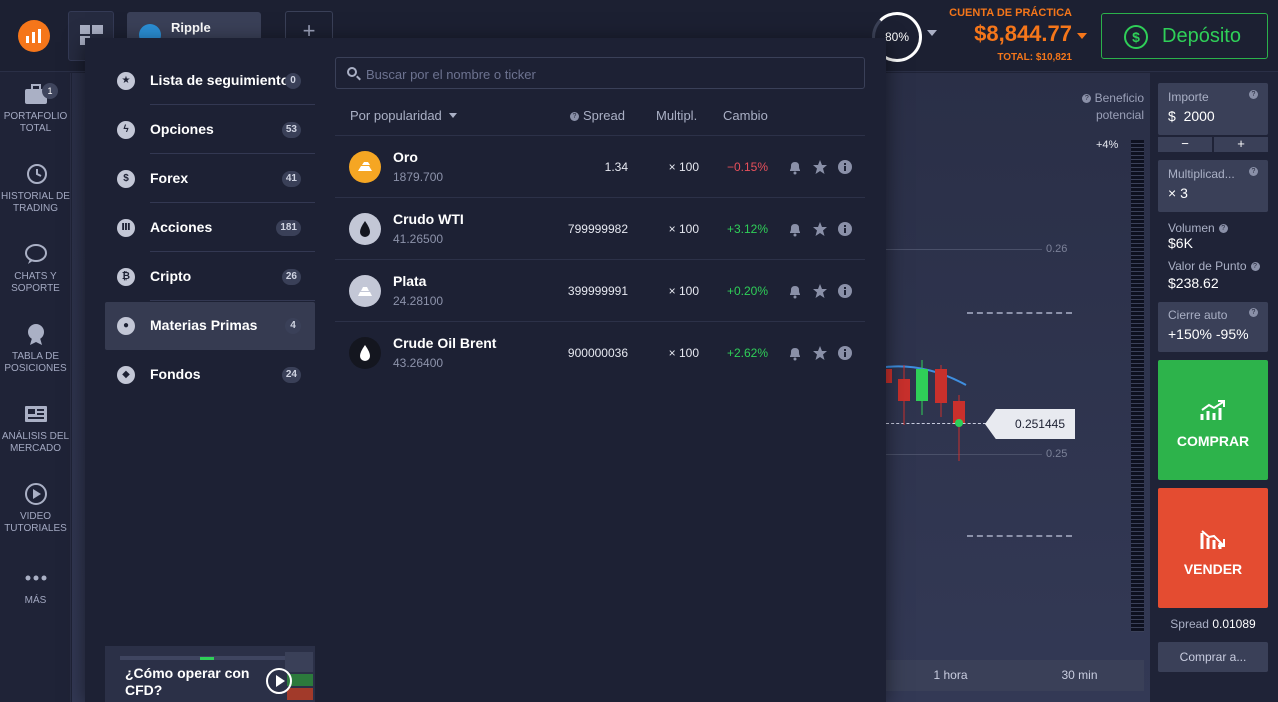 Image resolution: width=1278 pixels, height=702 pixels. I want to click on amount-field: Importe? $ 2000, so click(1213, 109).